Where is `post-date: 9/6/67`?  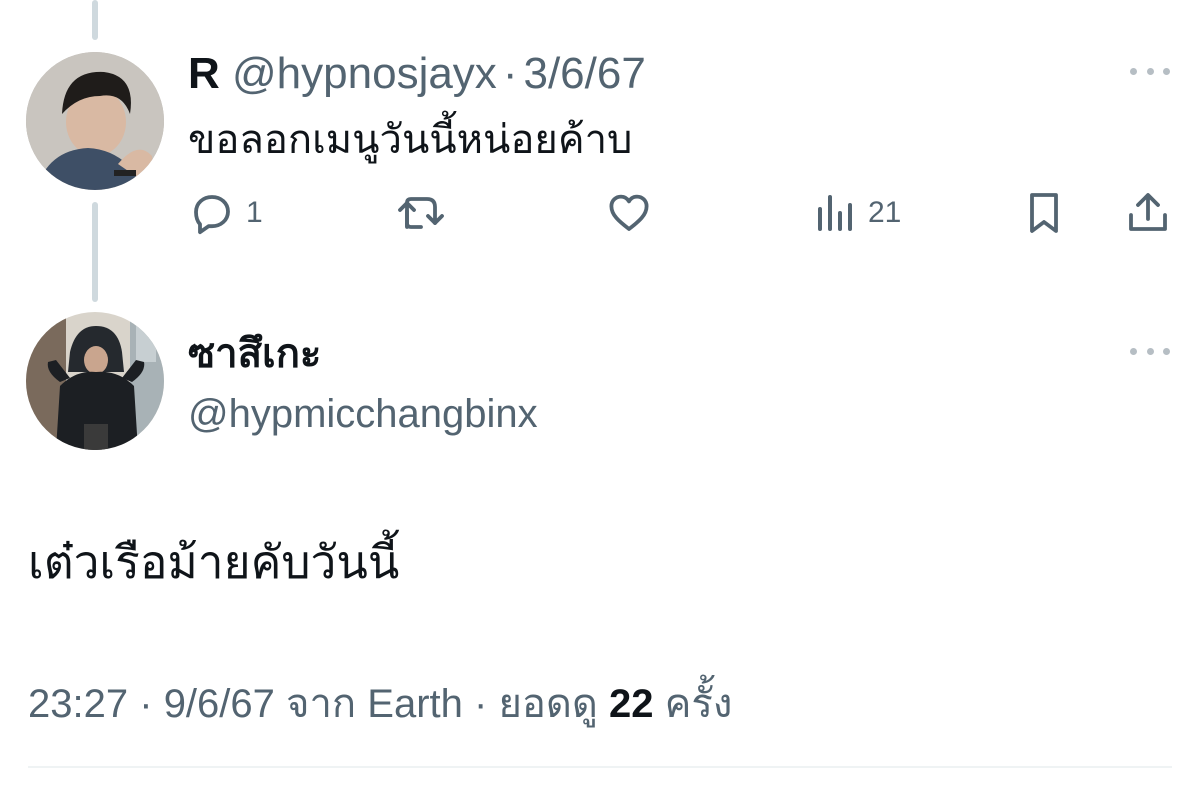
post-date: 9/6/67 is located at coordinates (219, 704).